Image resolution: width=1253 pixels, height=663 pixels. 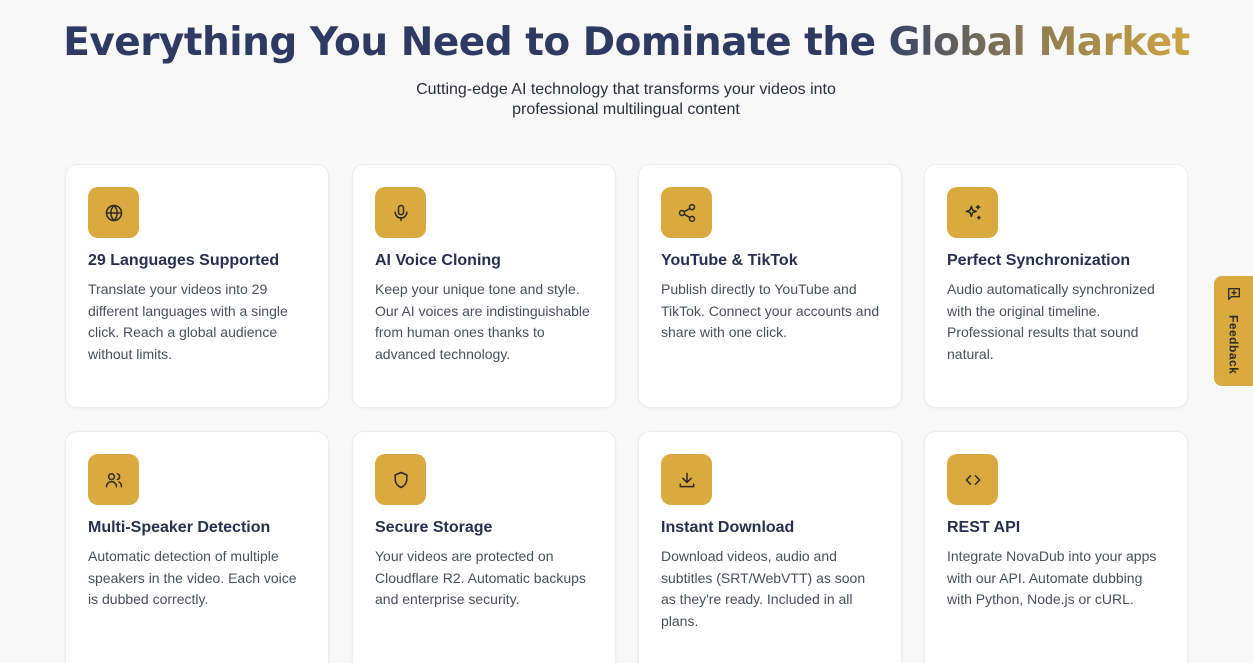 What do you see at coordinates (984, 527) in the screenshot?
I see `feature-title: REST API` at bounding box center [984, 527].